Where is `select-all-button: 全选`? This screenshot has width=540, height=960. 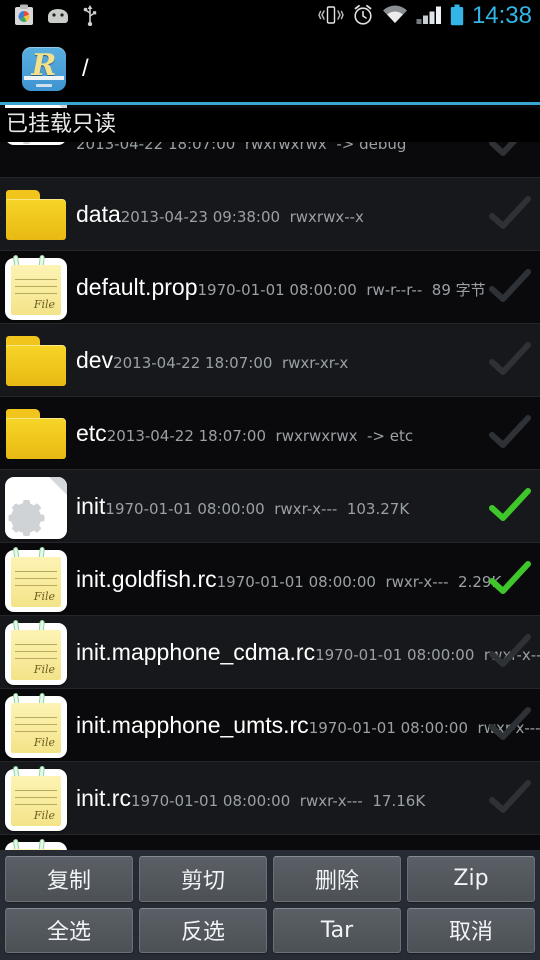
select-all-button: 全选 is located at coordinates (69, 930).